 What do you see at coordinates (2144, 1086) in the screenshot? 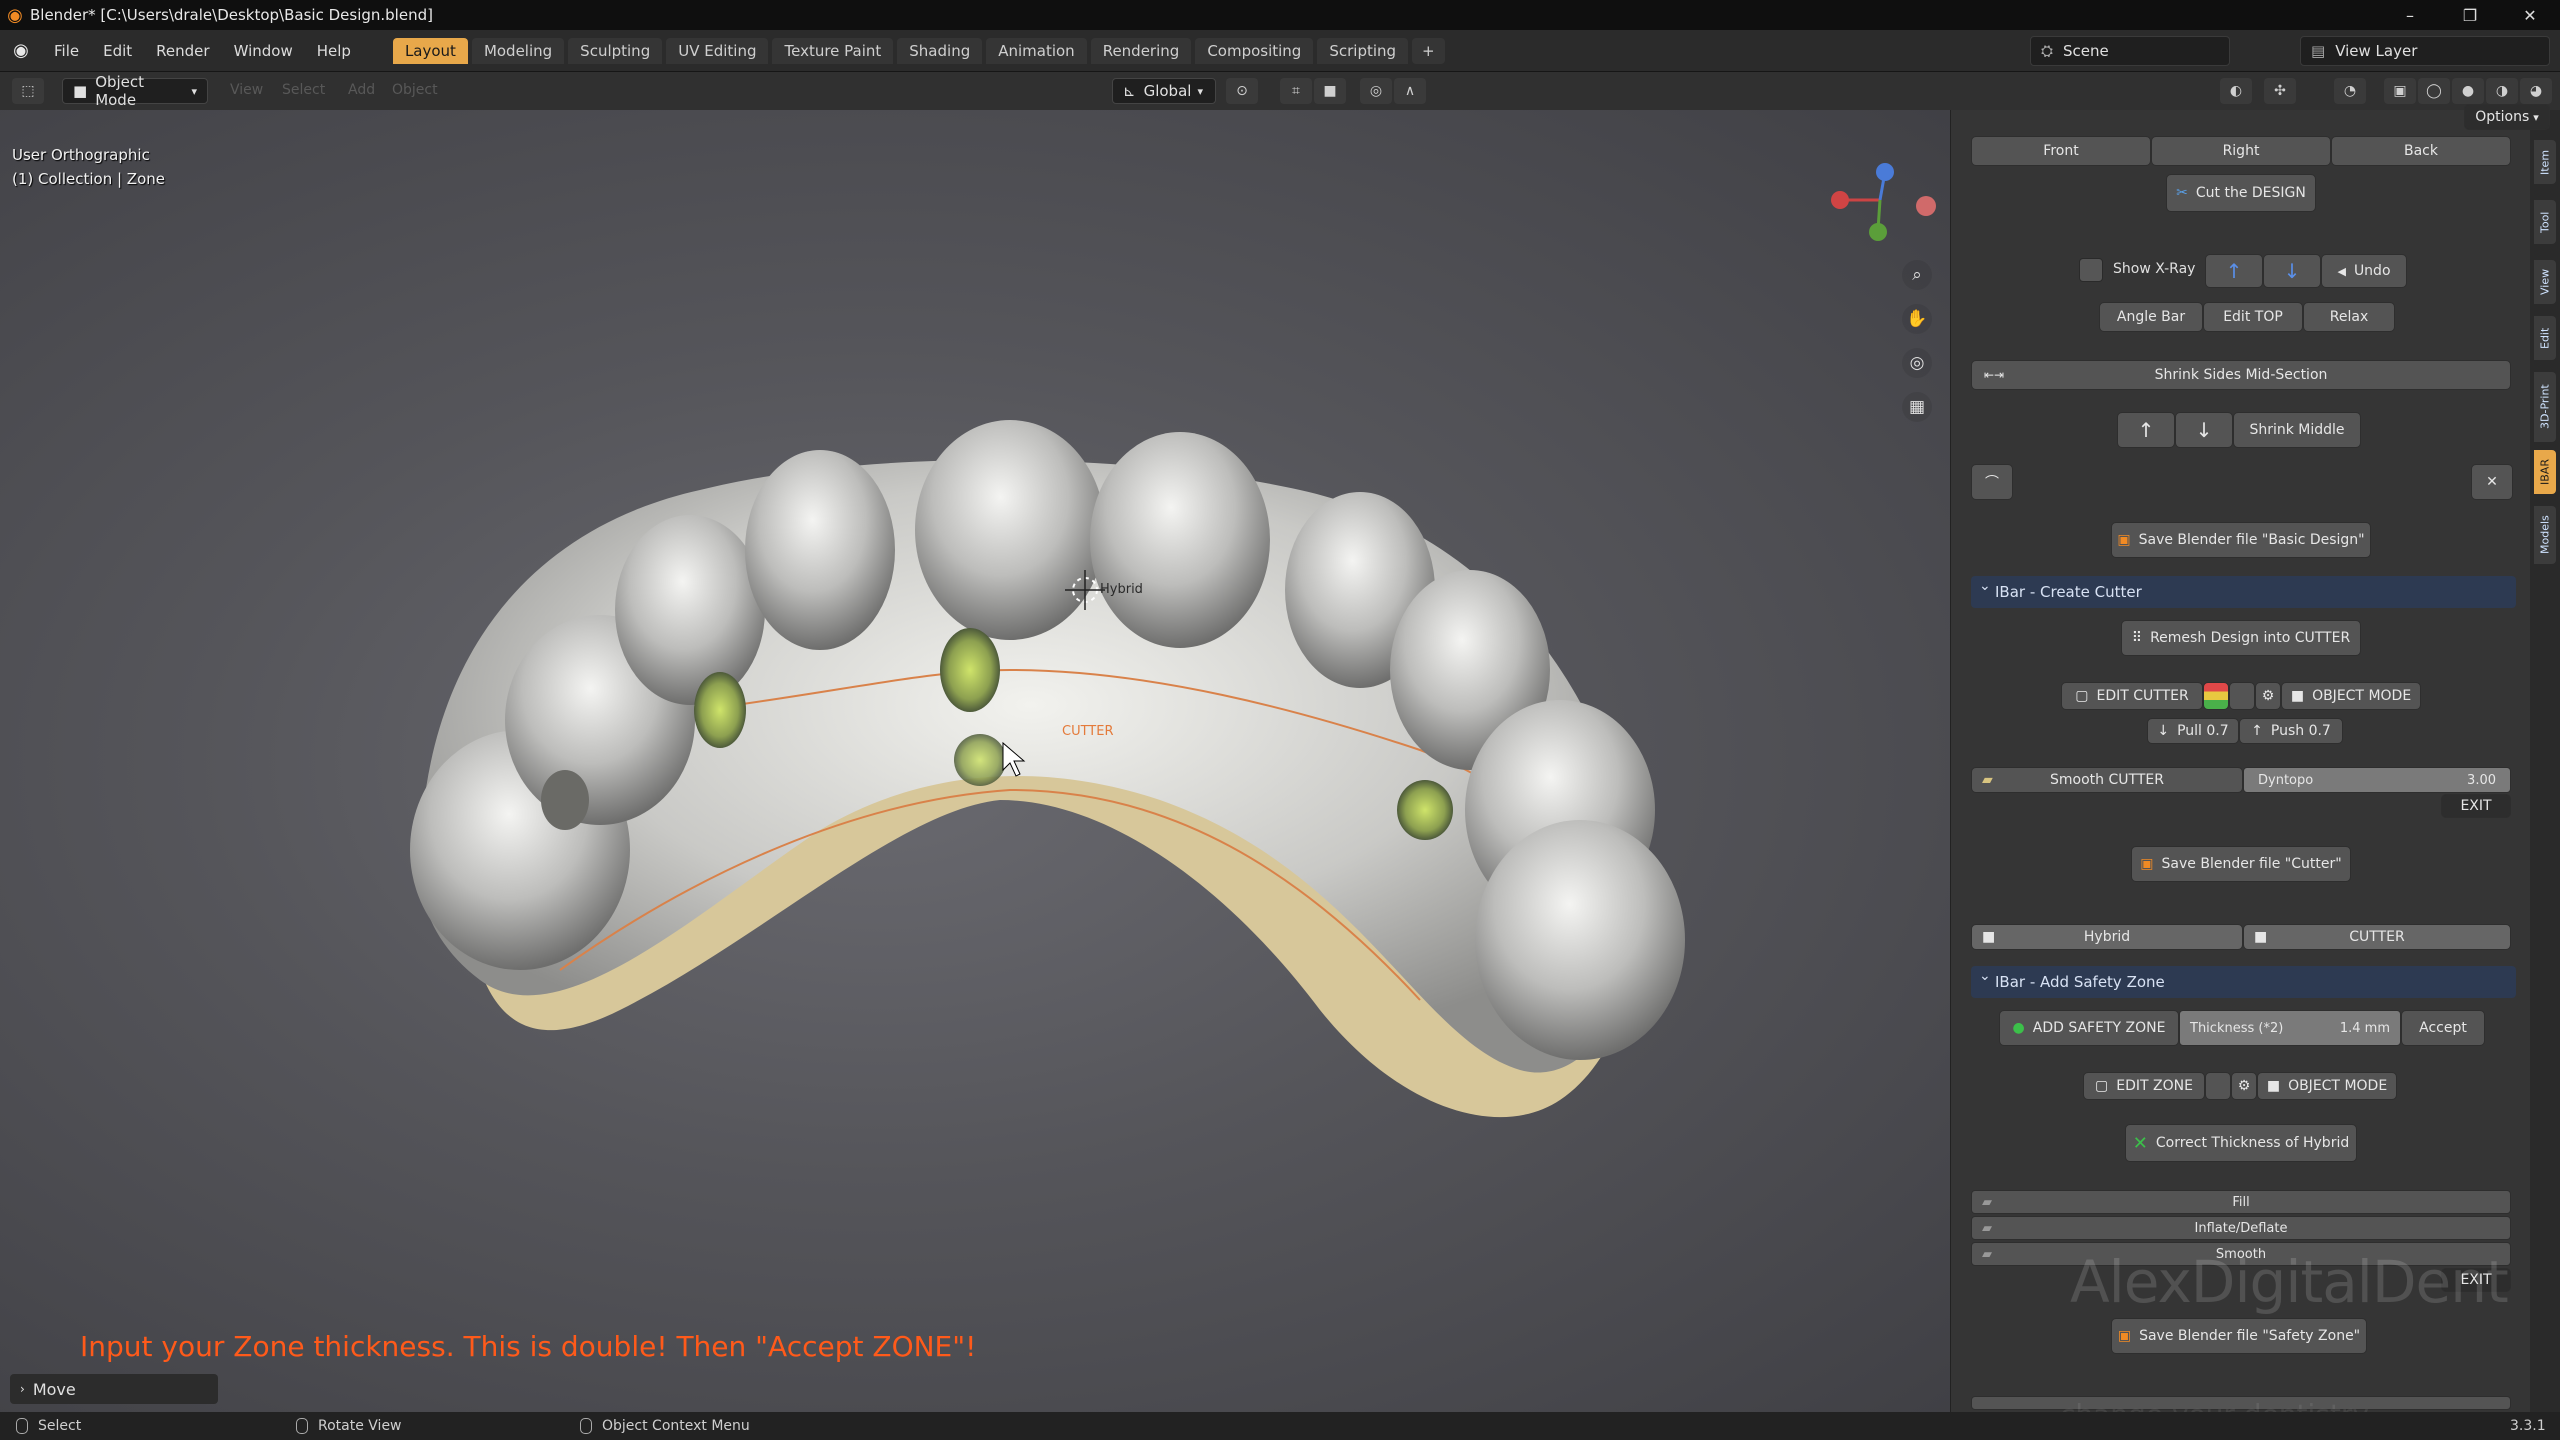
I see `edit-zone-button: ▢ EDIT ZONE` at bounding box center [2144, 1086].